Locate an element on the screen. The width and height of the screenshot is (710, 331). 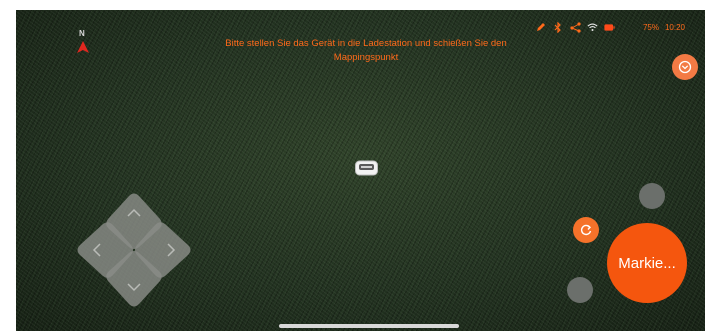
compass: N is located at coordinates (84, 45).